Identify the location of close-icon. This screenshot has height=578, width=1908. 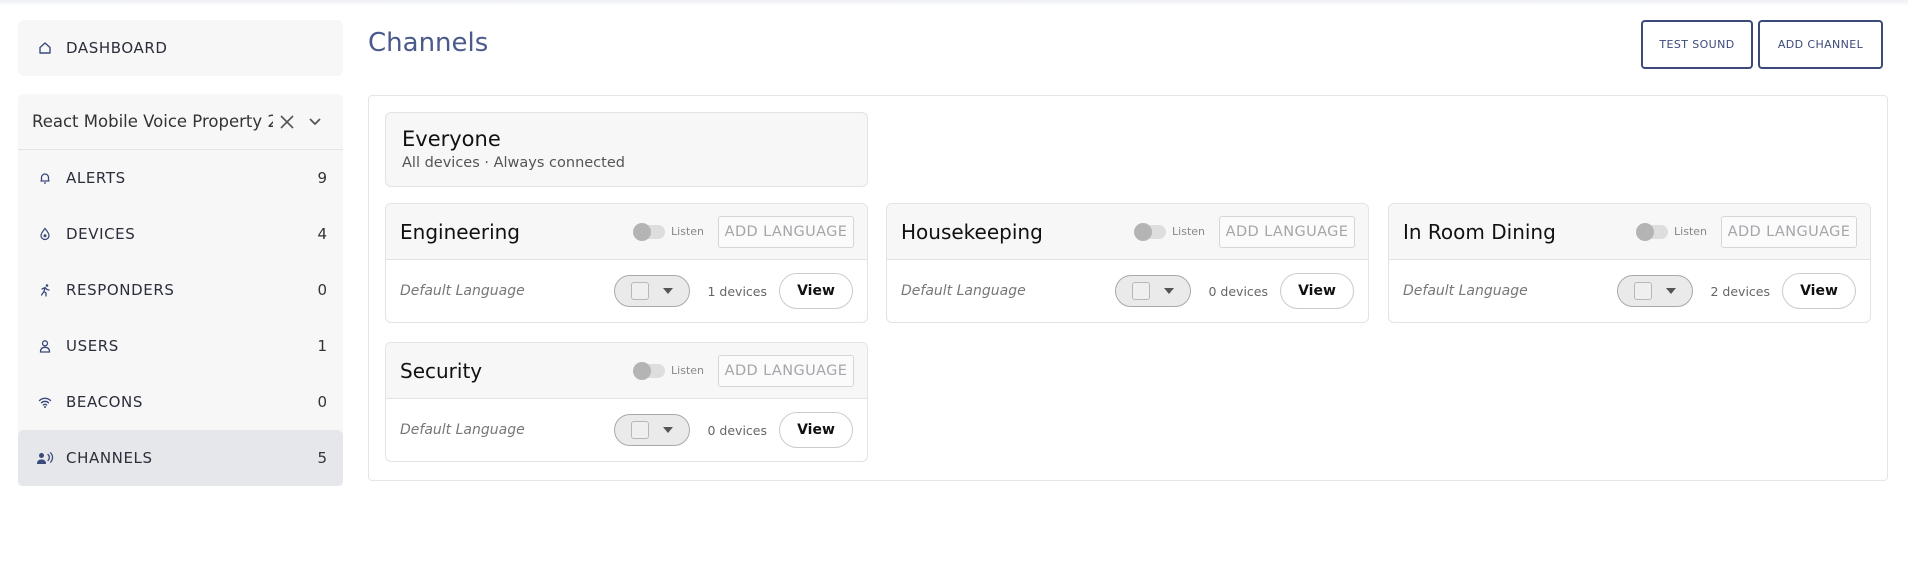
(287, 121).